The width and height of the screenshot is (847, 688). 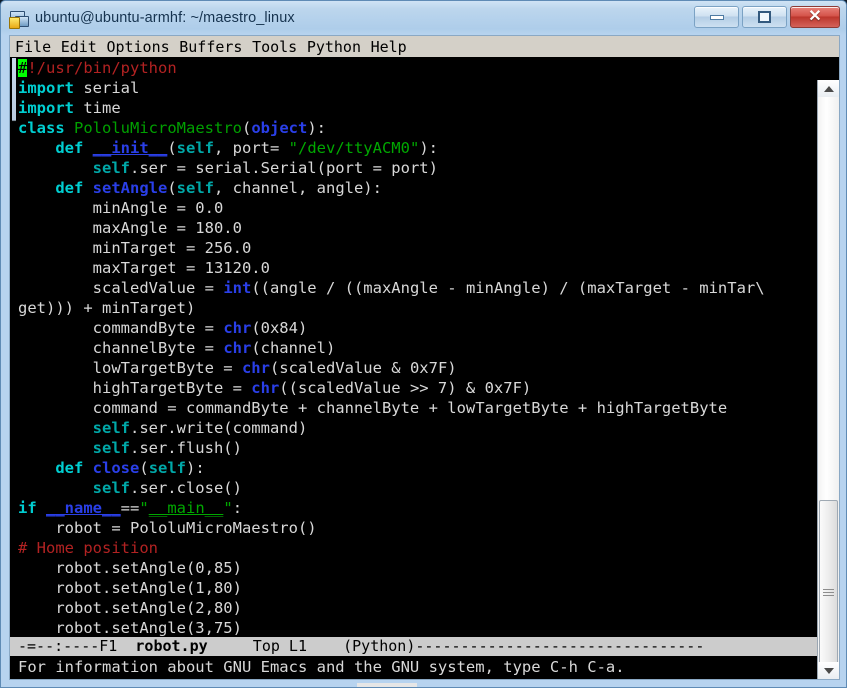 I want to click on code-token: ((scaledValue >> 7) & 0x7F), so click(x=405, y=388).